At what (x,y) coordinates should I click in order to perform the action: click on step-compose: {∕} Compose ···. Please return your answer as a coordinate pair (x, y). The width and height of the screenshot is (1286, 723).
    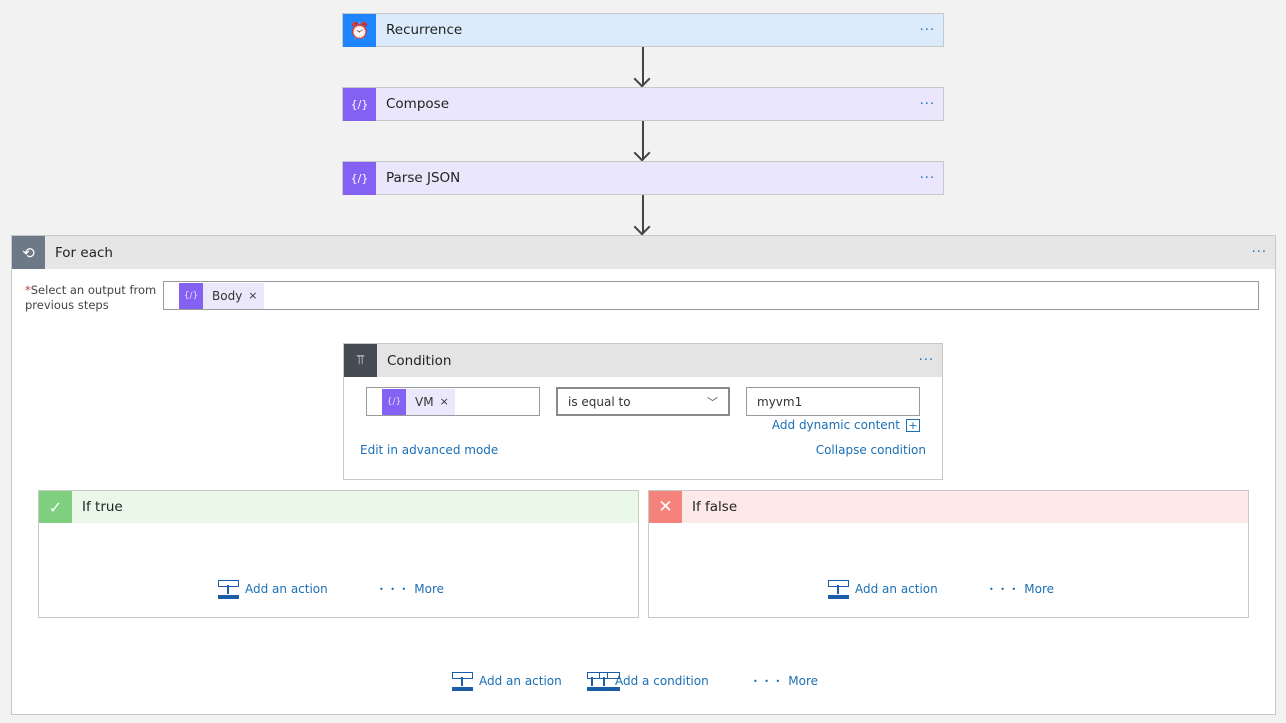
    Looking at the image, I should click on (643, 104).